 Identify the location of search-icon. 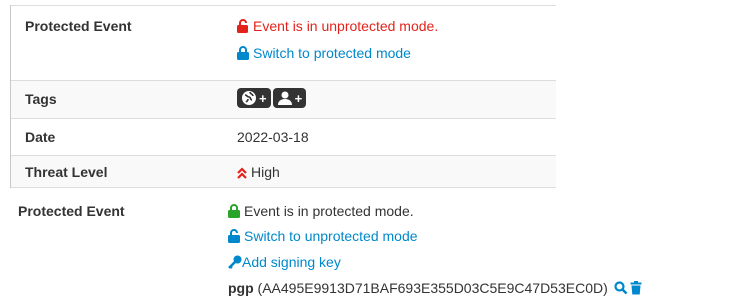
(621, 289).